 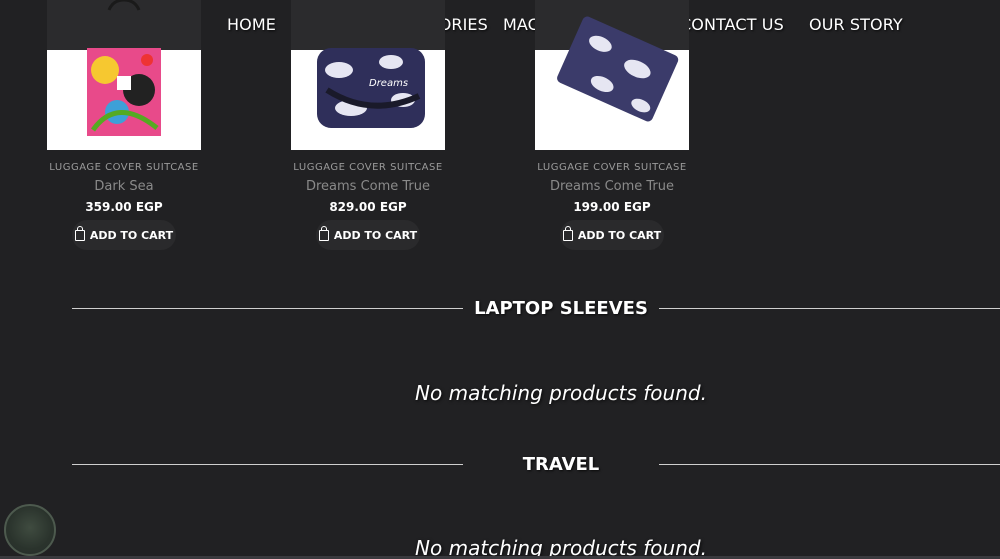 I want to click on section-title: LAPTOP SLEEVES, so click(x=561, y=308).